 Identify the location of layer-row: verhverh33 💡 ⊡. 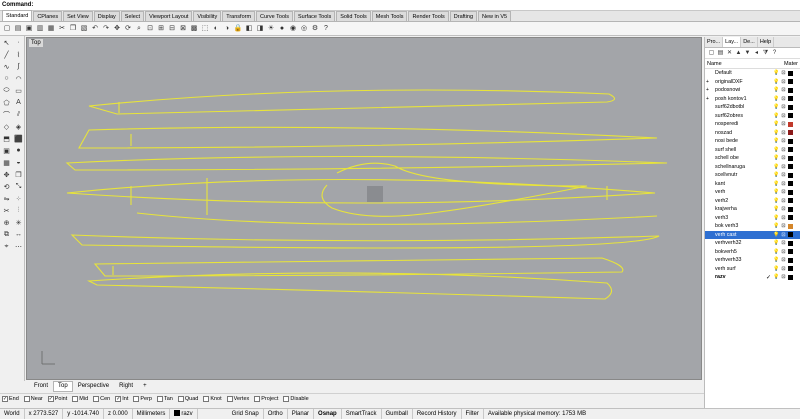
(752, 260).